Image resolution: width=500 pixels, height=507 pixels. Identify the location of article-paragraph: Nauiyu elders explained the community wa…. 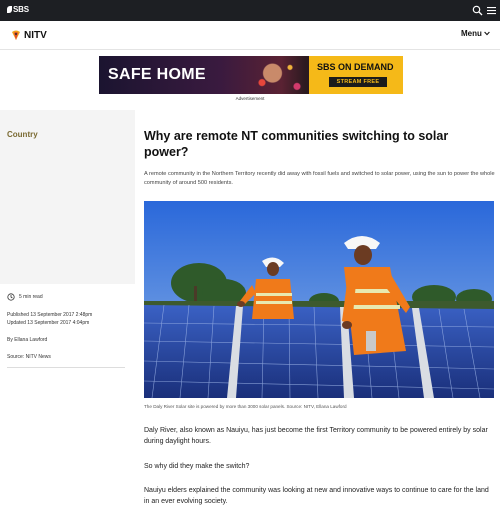
(316, 496).